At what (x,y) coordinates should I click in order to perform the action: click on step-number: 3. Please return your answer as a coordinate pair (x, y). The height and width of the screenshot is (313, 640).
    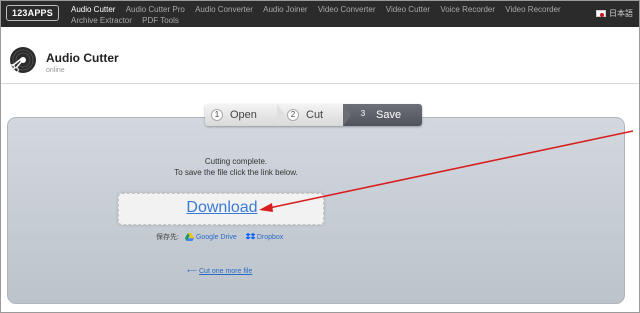
    Looking at the image, I should click on (363, 113).